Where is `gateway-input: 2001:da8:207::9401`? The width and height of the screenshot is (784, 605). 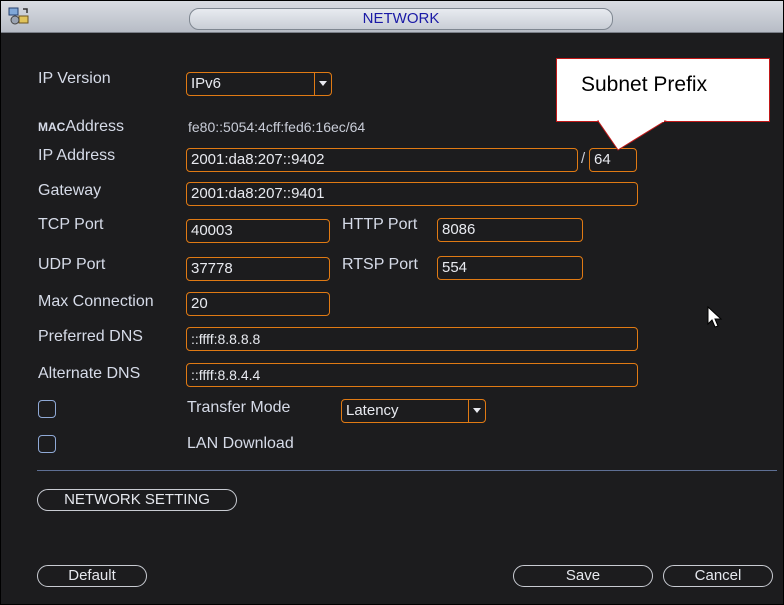 gateway-input: 2001:da8:207::9401 is located at coordinates (412, 194).